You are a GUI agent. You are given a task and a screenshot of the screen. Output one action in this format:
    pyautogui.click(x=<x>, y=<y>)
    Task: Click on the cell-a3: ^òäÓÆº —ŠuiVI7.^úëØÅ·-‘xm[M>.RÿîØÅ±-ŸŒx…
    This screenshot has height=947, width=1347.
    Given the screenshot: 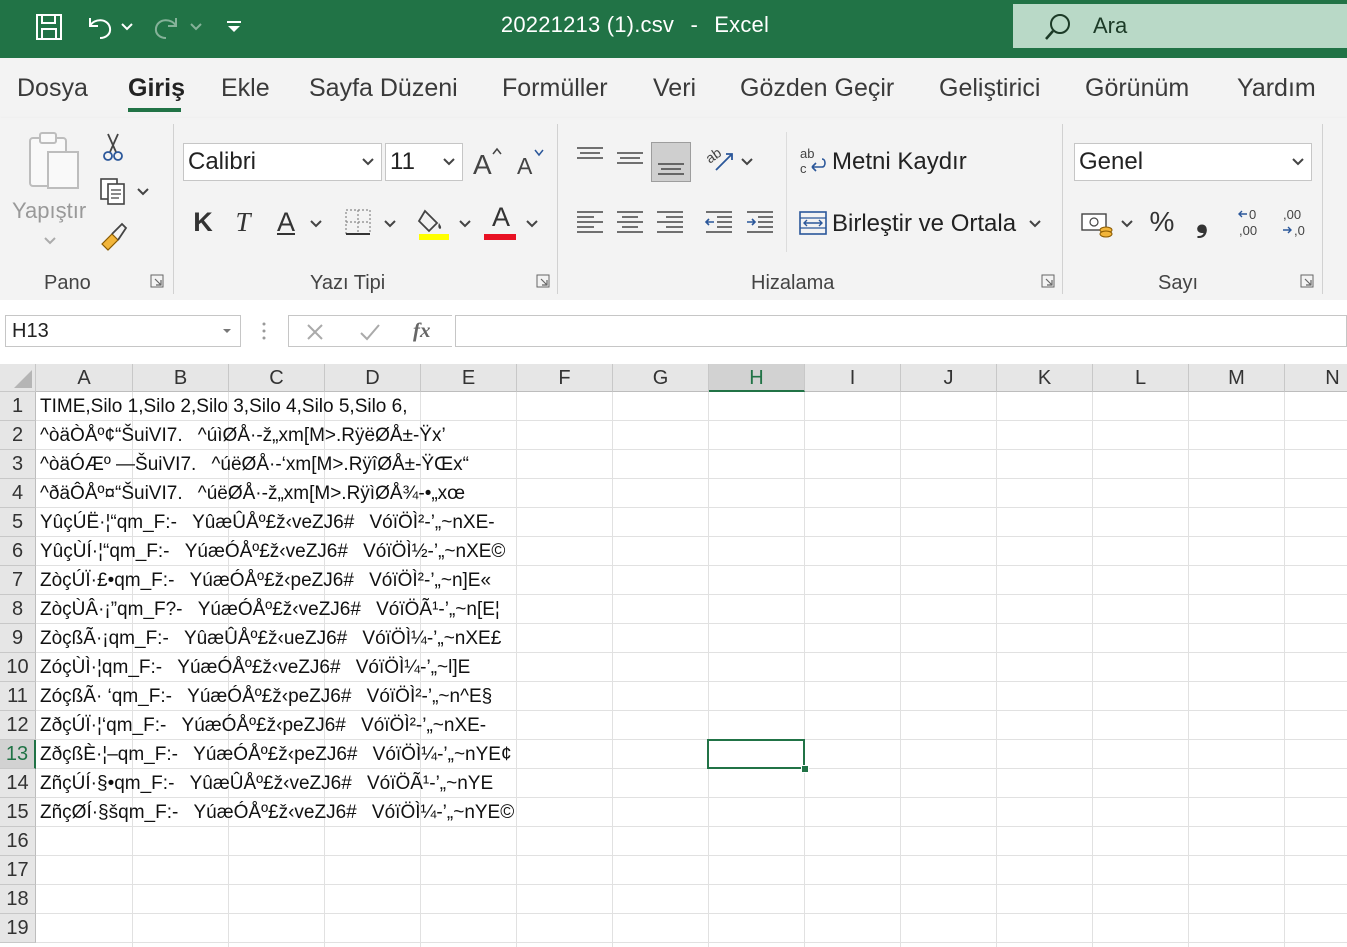 What is the action you would take?
    pyautogui.click(x=254, y=464)
    